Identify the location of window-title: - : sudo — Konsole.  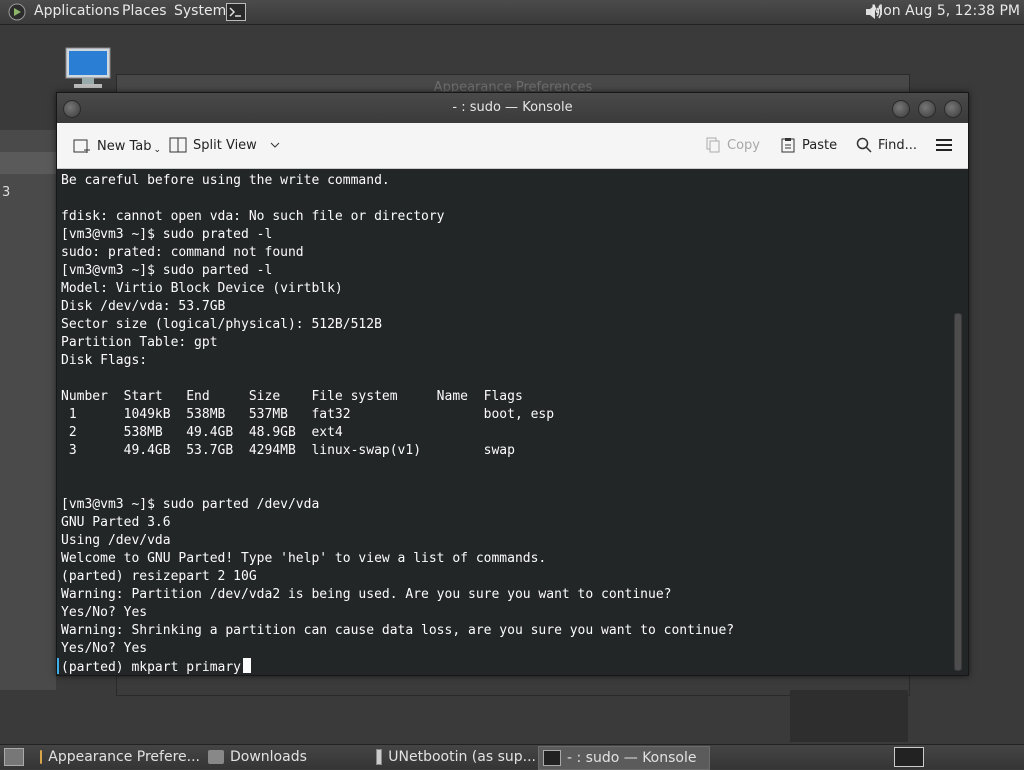
(512, 107).